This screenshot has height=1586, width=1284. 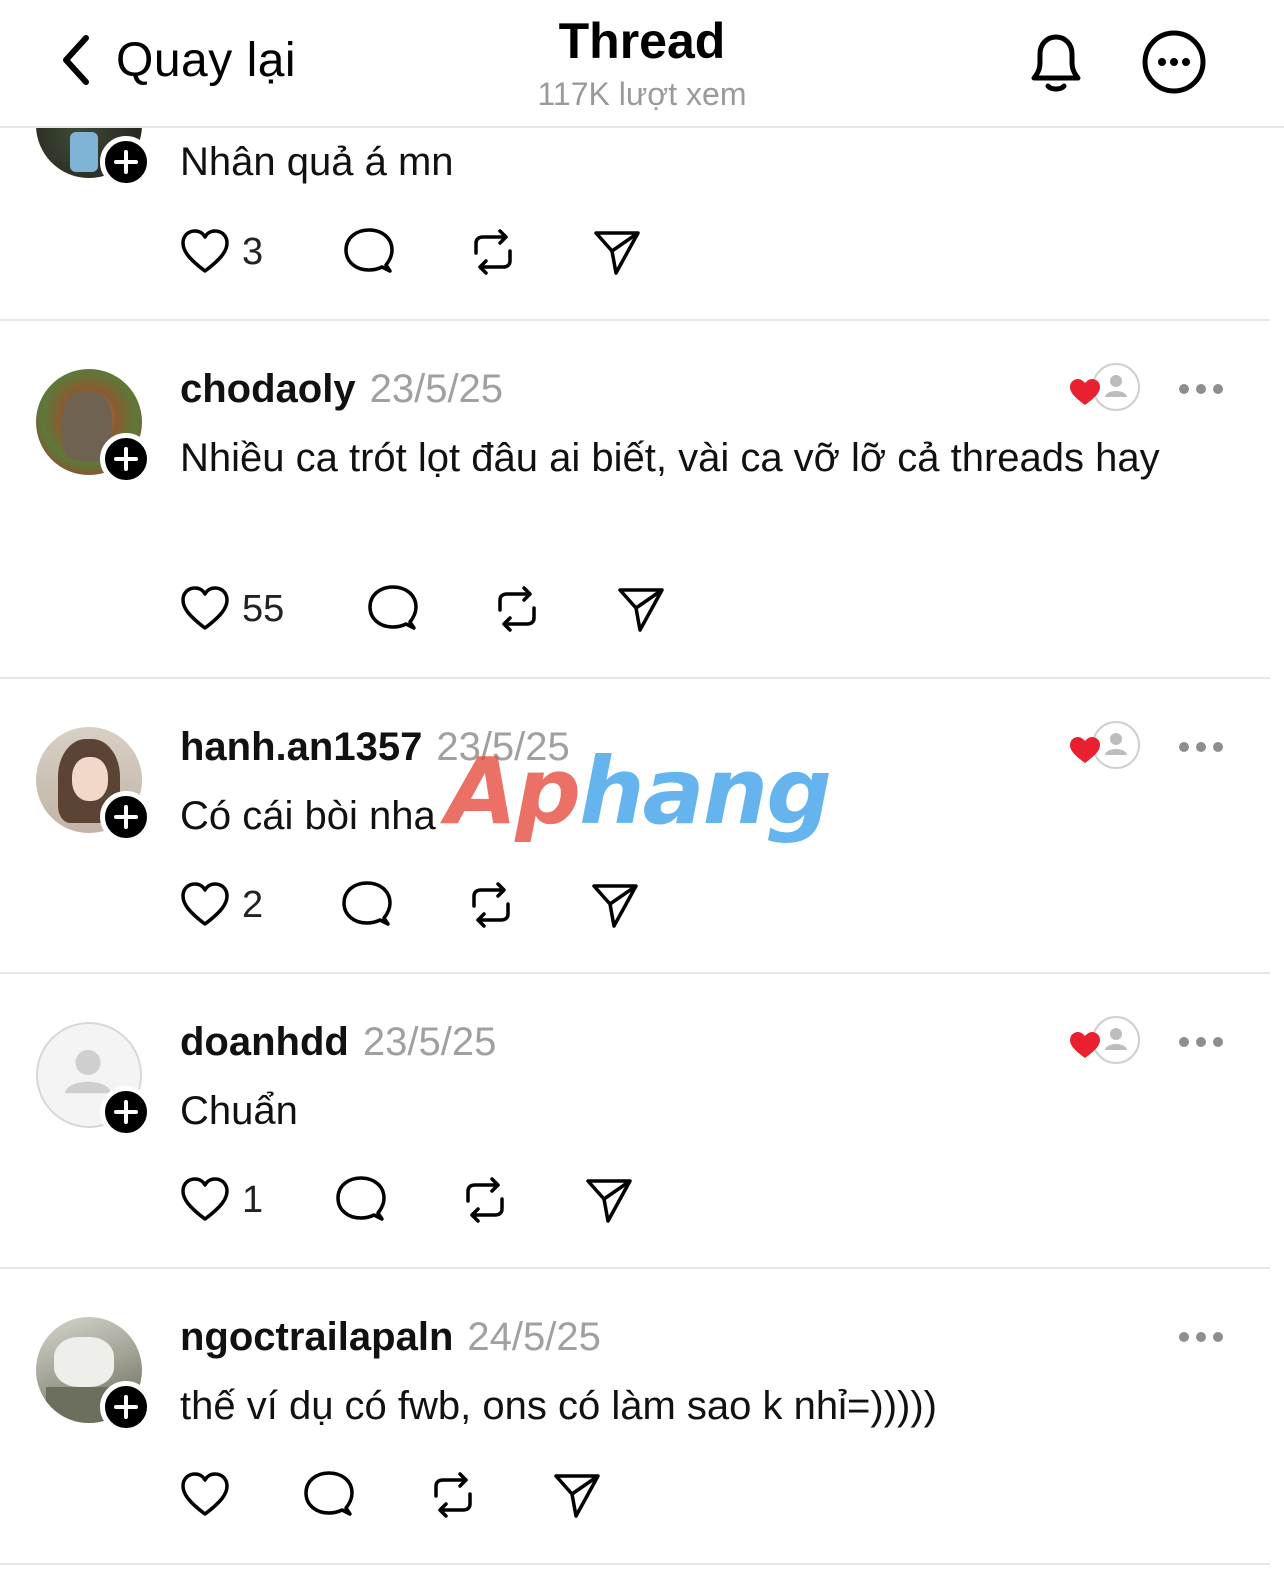 I want to click on watermark-part-2: hang, so click(x=705, y=791).